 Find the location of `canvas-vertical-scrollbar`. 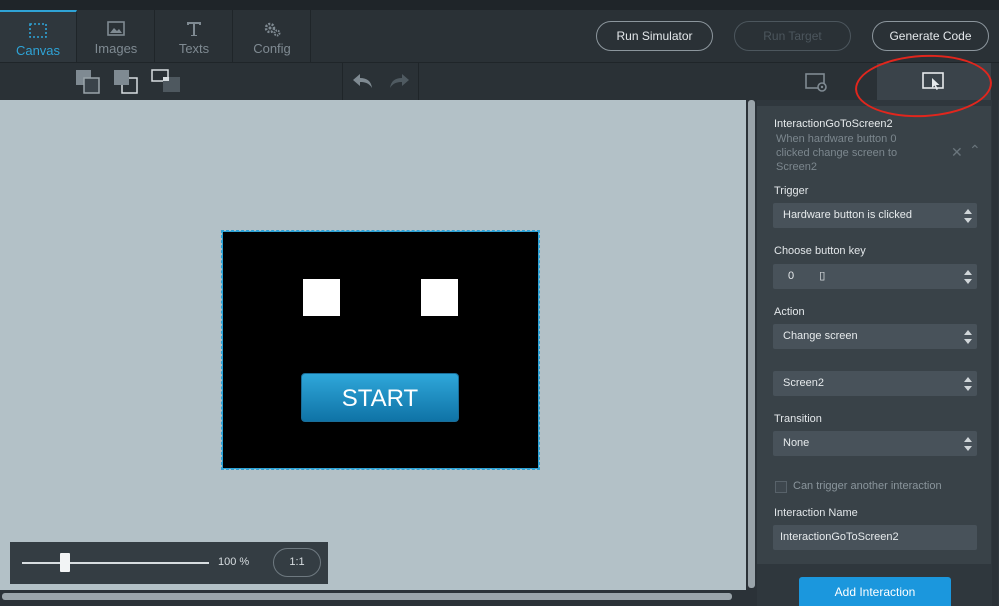

canvas-vertical-scrollbar is located at coordinates (751, 345).